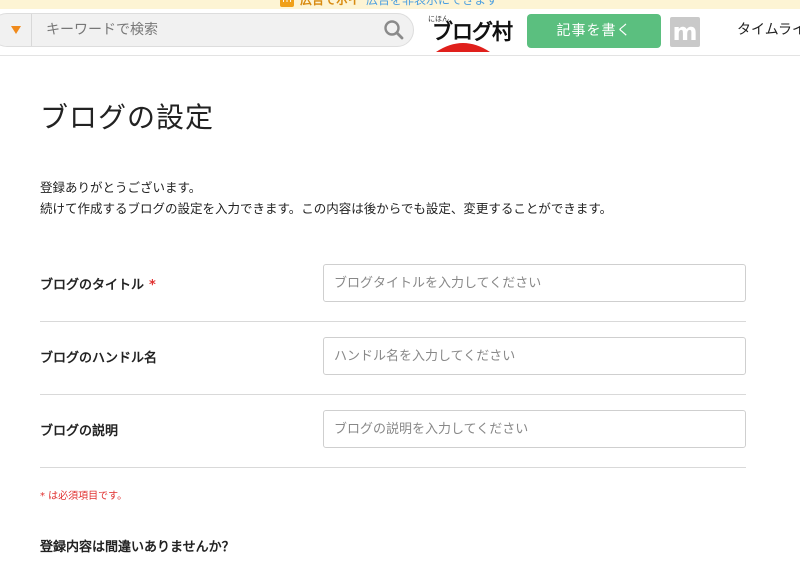 The width and height of the screenshot is (800, 566). What do you see at coordinates (92, 285) in the screenshot?
I see `blog-title-label-text: ブログのタイトル` at bounding box center [92, 285].